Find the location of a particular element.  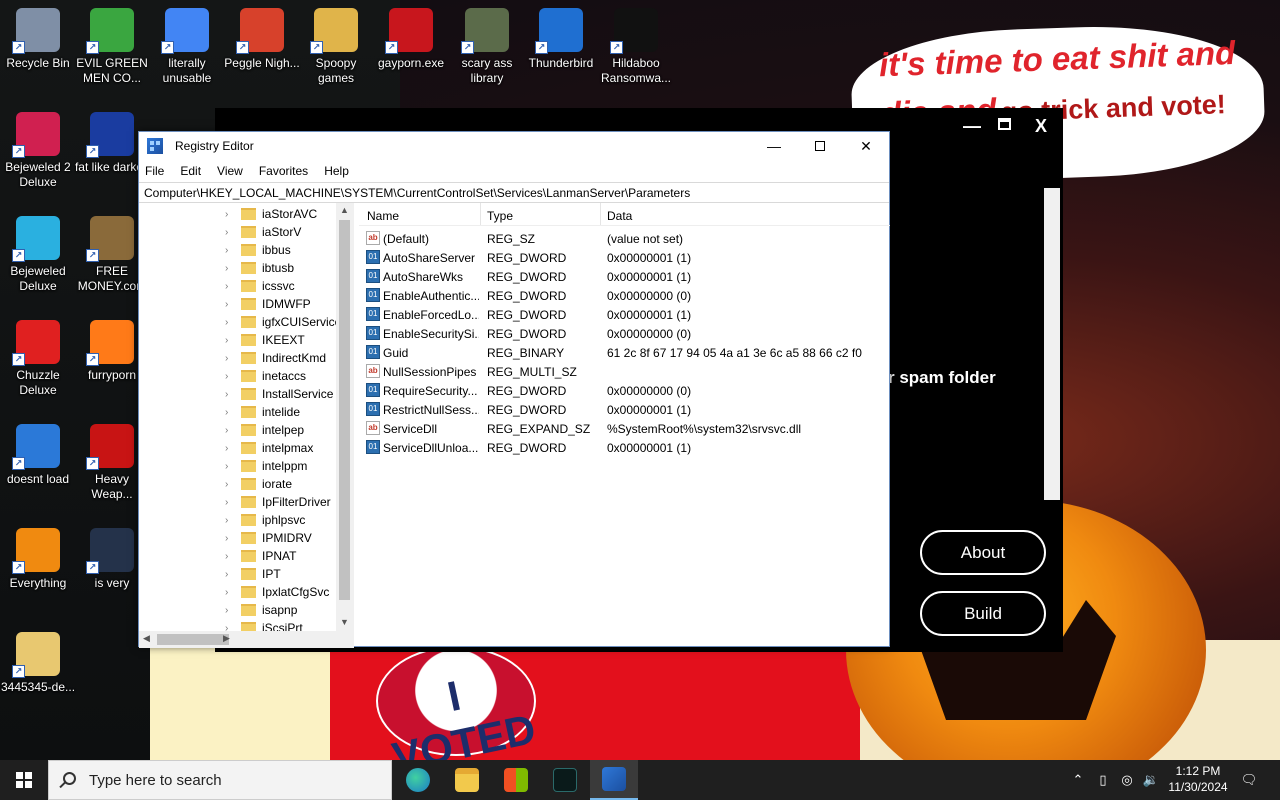

tree-key: › IndirectKmd is located at coordinates (275, 358).